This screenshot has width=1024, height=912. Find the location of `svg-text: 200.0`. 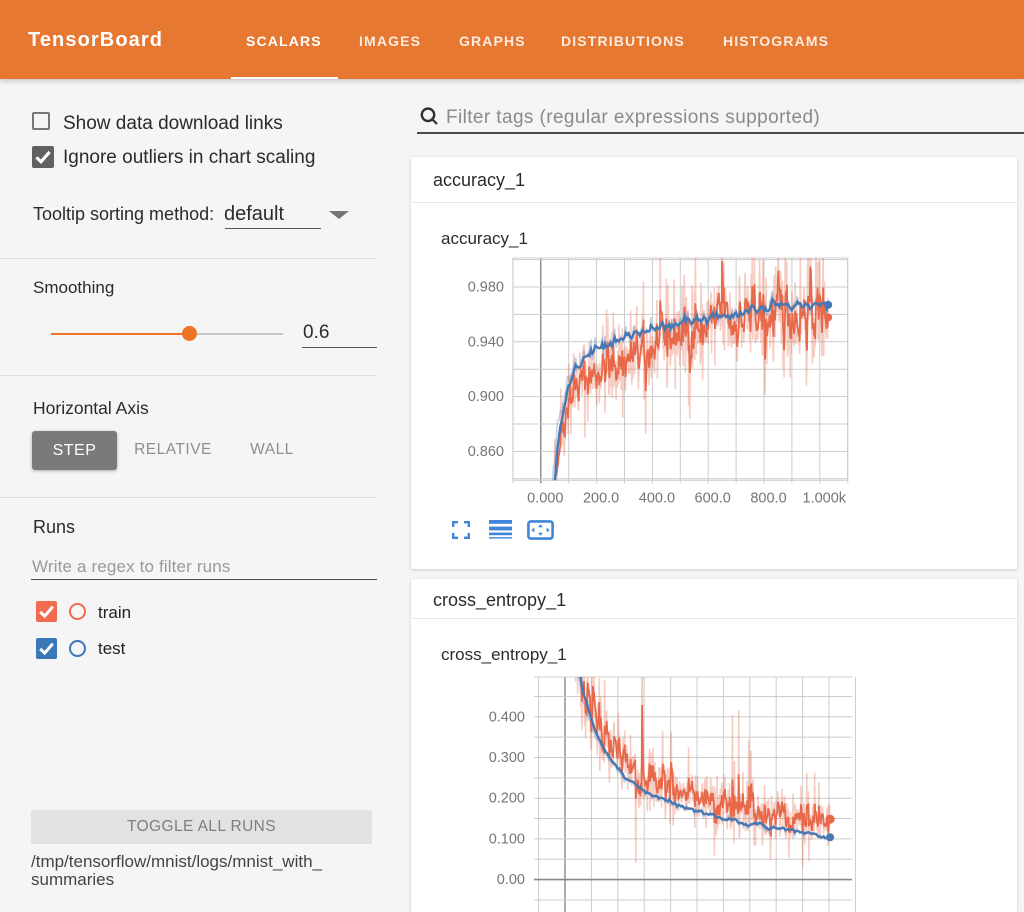

svg-text: 200.0 is located at coordinates (601, 498).